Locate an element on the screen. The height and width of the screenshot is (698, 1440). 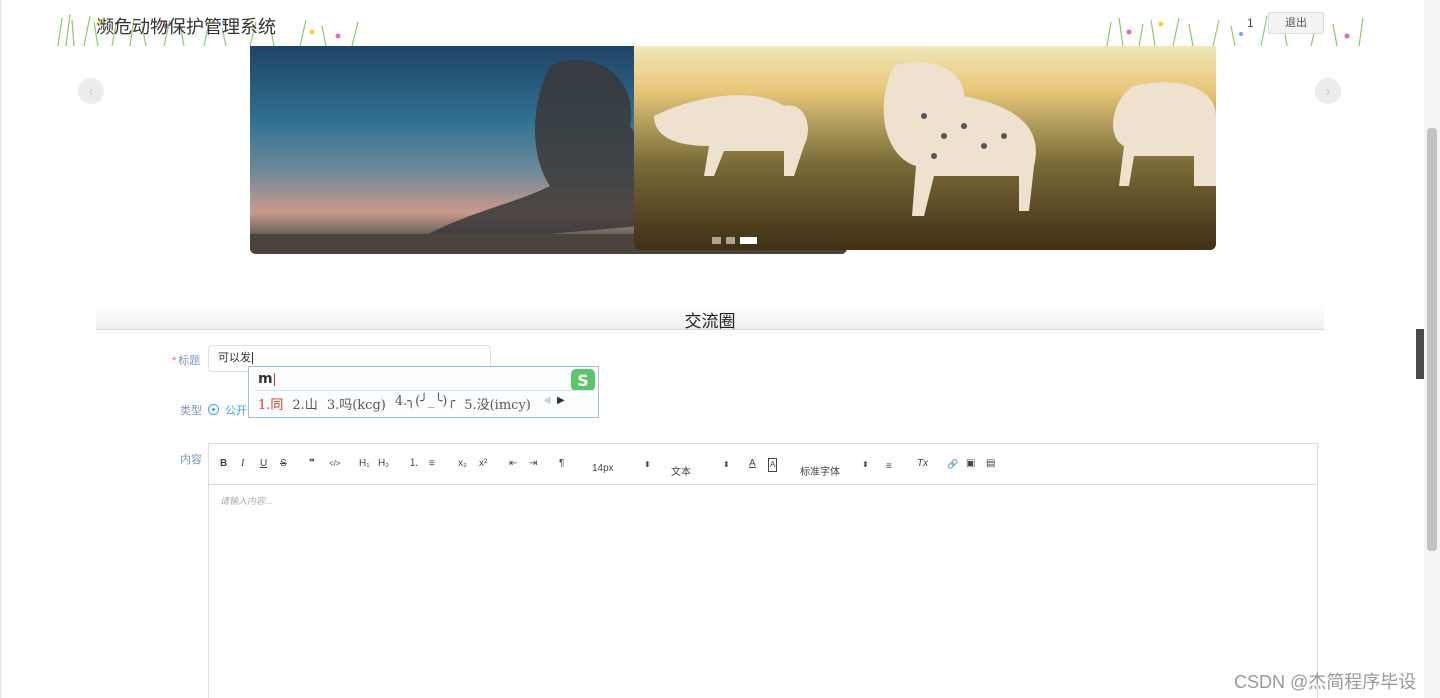
font-family-value: 标准字体 is located at coordinates (820, 472).